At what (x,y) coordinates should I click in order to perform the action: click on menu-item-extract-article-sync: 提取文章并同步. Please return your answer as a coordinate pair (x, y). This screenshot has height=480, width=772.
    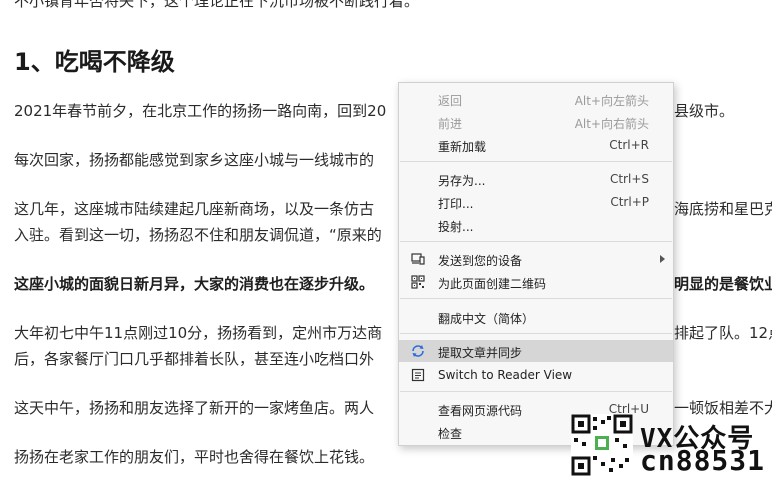
    Looking at the image, I should click on (536, 351).